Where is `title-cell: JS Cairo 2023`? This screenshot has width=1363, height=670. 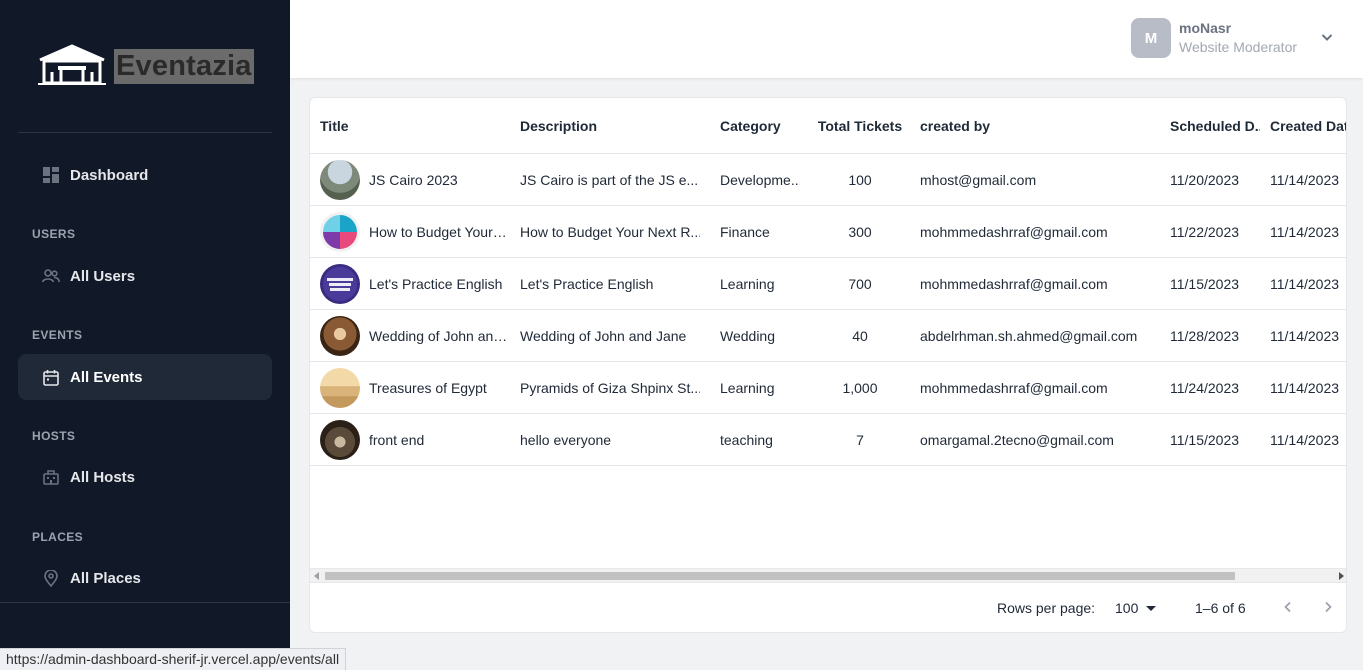 title-cell: JS Cairo 2023 is located at coordinates (415, 179).